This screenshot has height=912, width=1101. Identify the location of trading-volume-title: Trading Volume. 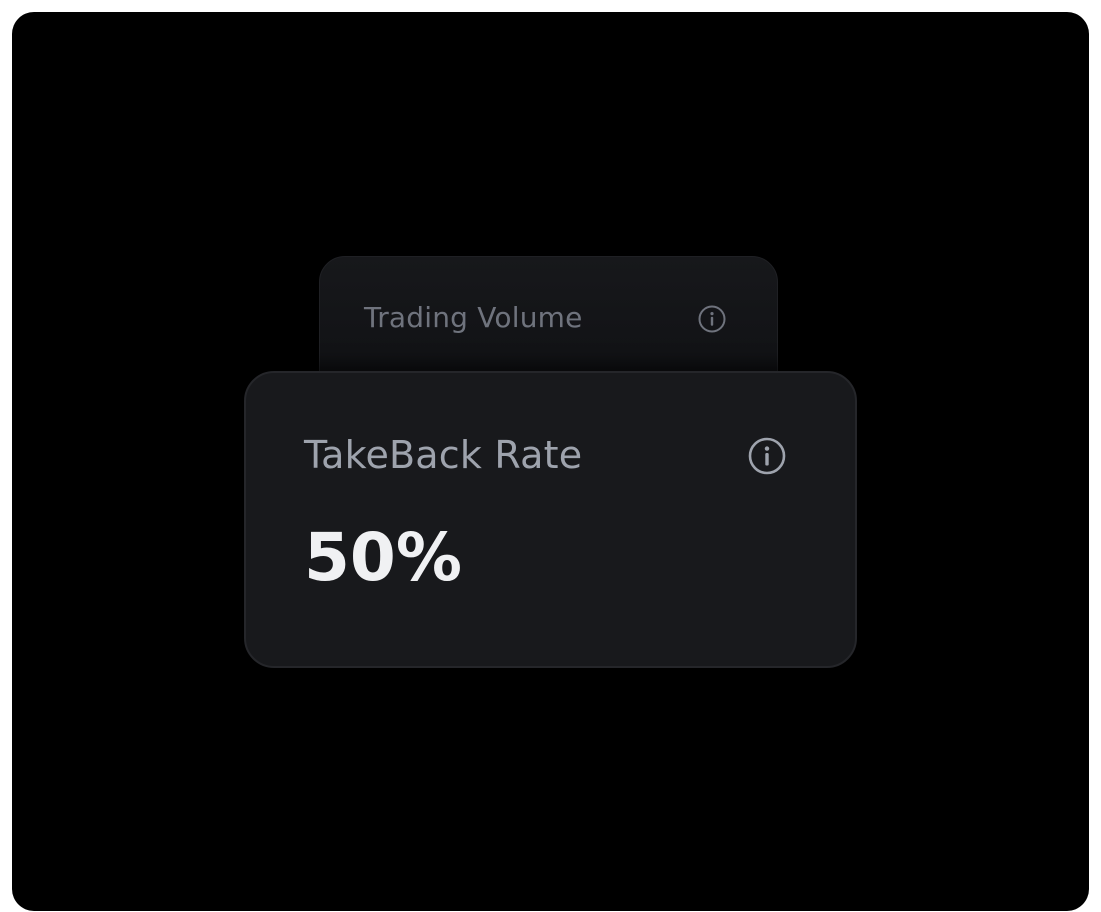
(473, 317).